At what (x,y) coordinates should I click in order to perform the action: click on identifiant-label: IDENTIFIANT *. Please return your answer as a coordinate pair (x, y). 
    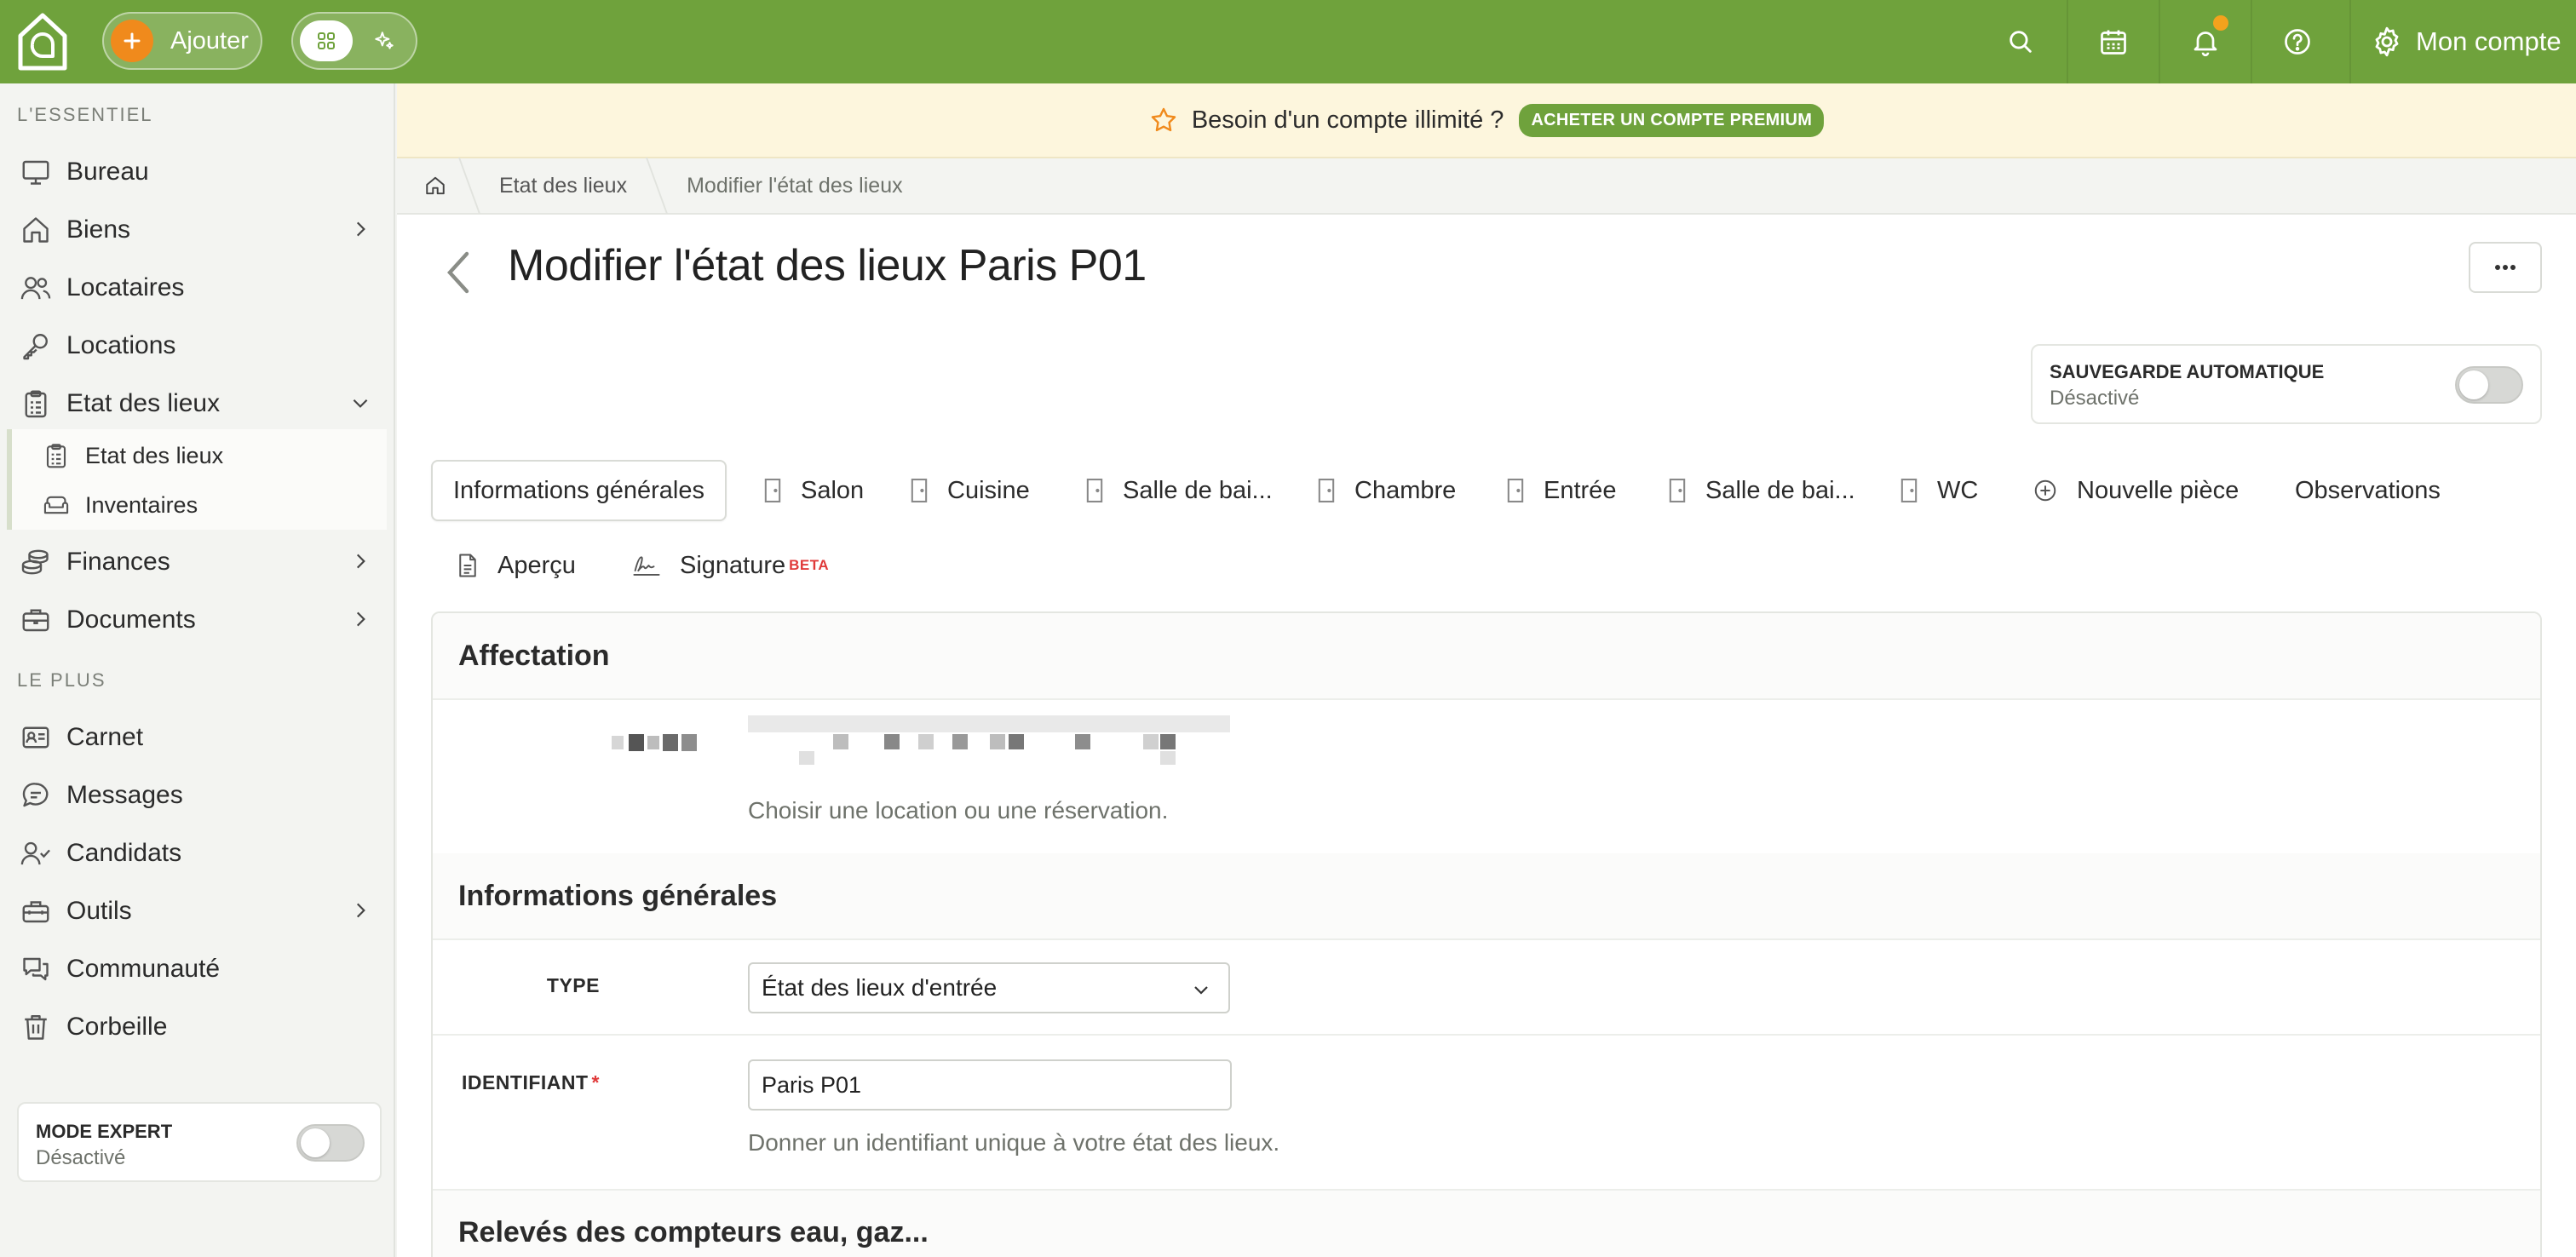
    Looking at the image, I should click on (531, 1082).